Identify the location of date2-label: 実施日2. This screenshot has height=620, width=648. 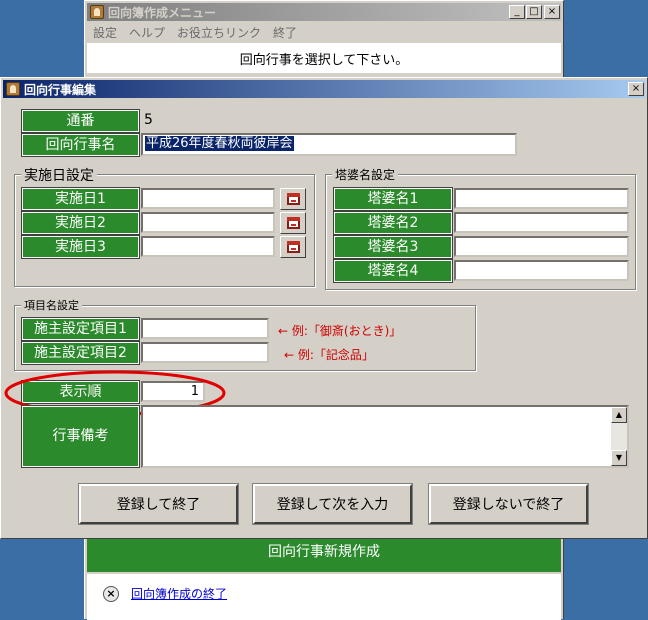
(80, 223).